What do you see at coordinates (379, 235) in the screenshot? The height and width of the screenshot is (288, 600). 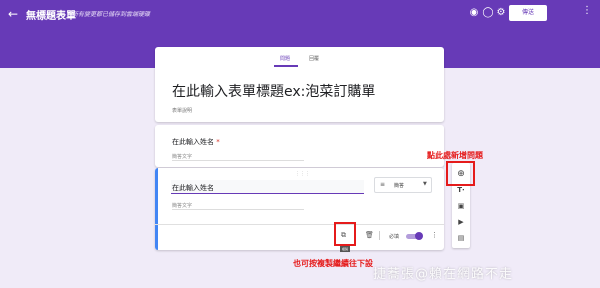 I see `footer-separator` at bounding box center [379, 235].